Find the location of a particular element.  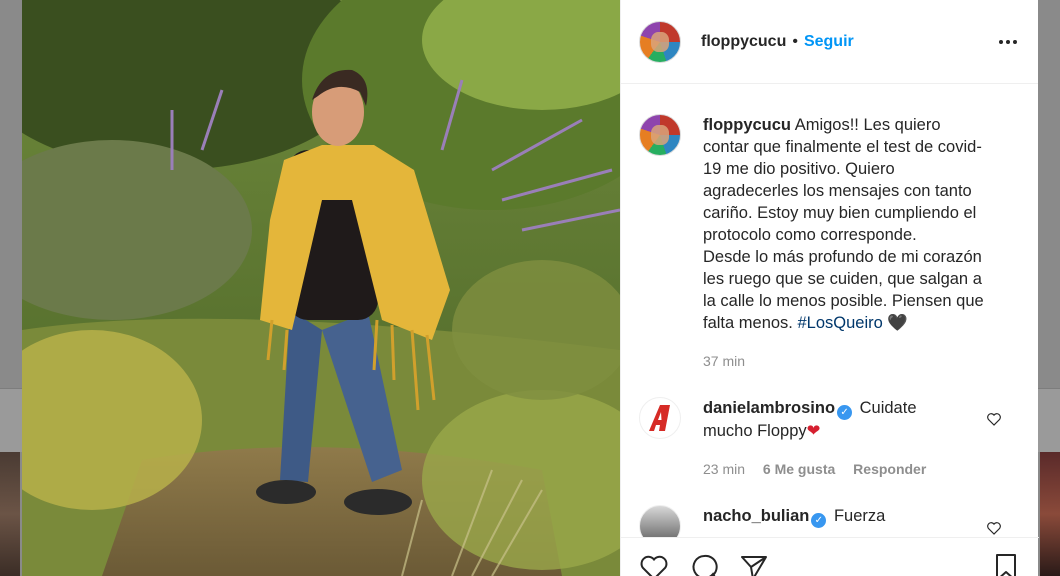

heart-icon is located at coordinates (654, 564).